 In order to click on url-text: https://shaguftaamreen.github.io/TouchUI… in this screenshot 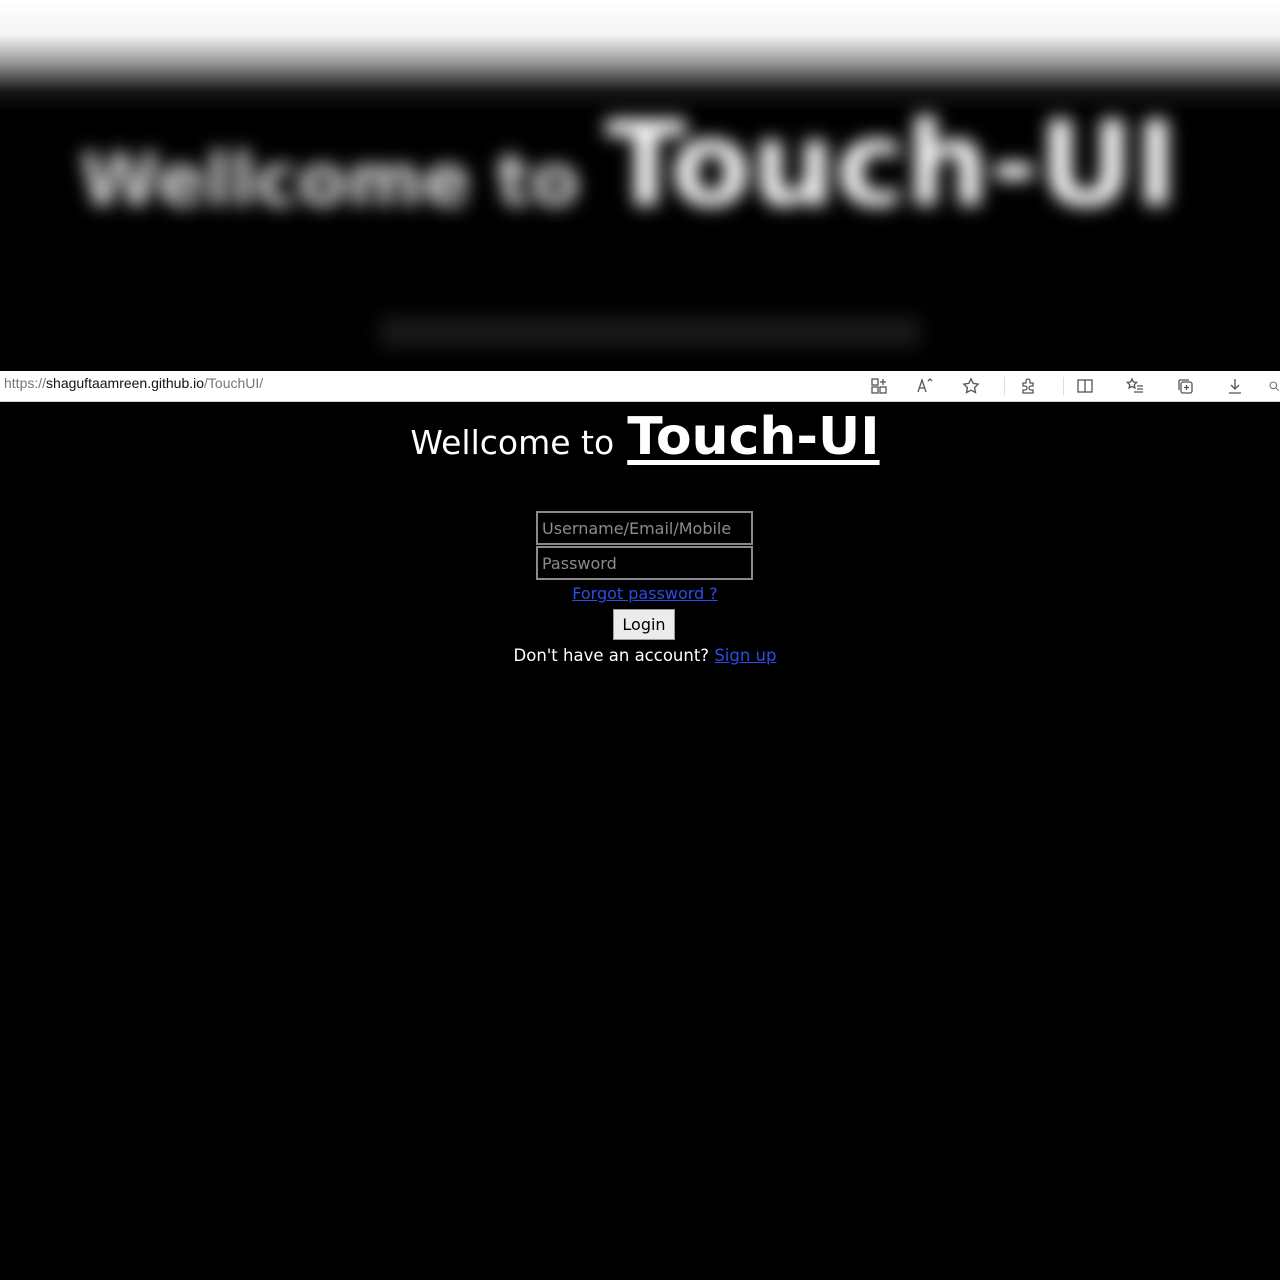, I will do `click(133, 383)`.